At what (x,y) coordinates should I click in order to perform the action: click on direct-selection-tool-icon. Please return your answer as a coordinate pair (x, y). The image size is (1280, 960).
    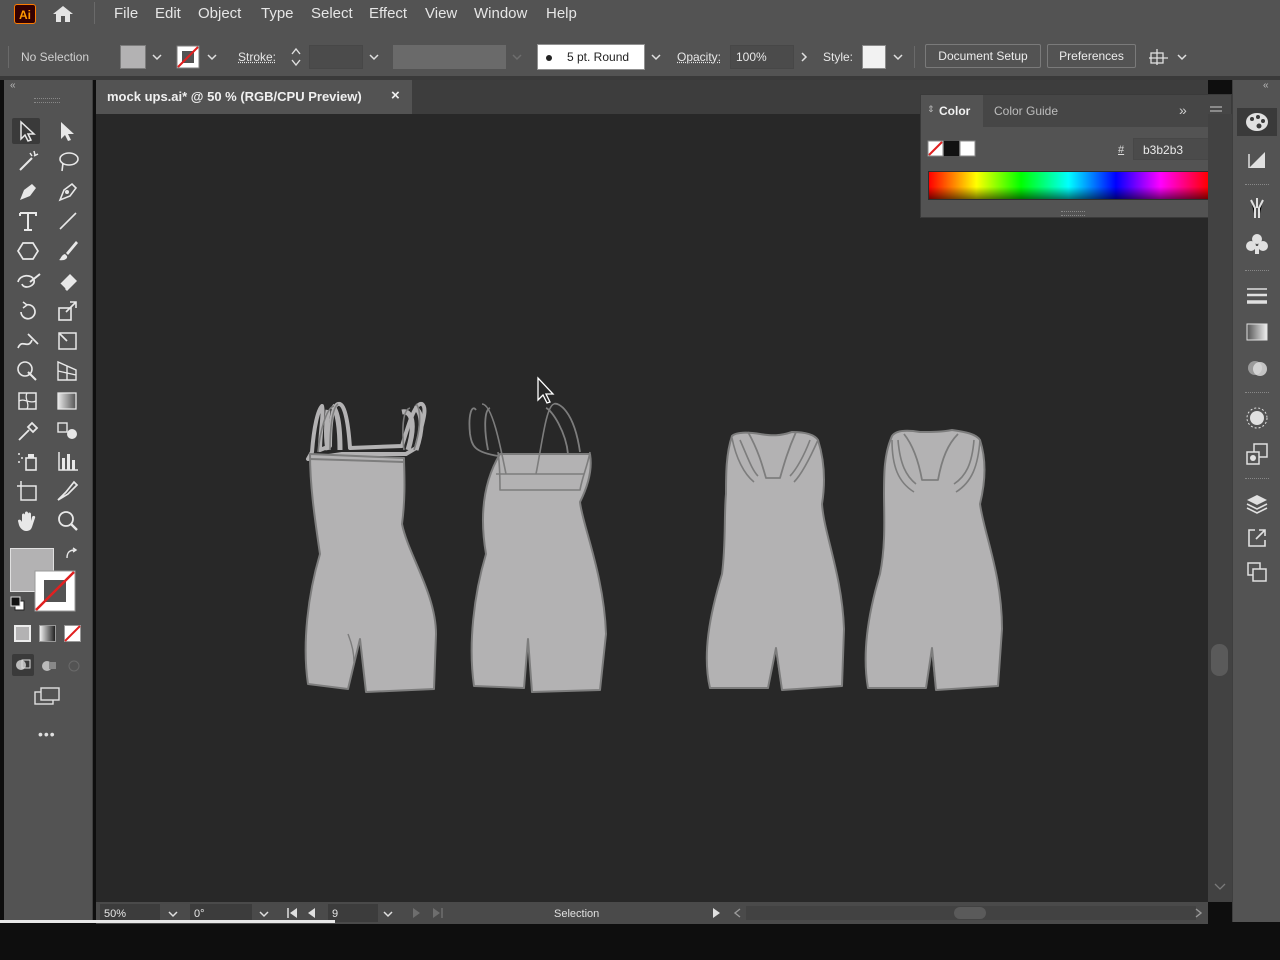
    Looking at the image, I should click on (66, 131).